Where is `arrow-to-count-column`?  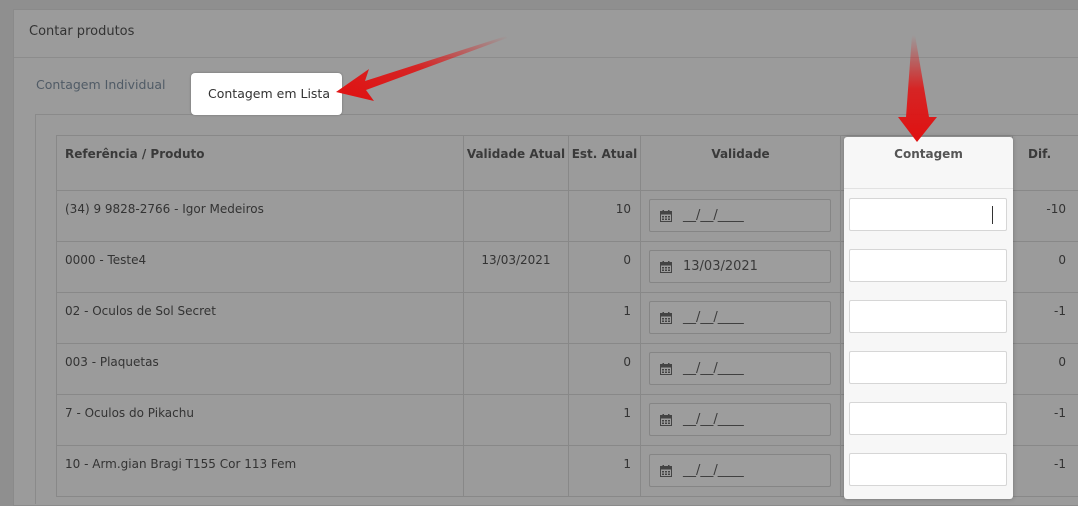 arrow-to-count-column is located at coordinates (917, 88).